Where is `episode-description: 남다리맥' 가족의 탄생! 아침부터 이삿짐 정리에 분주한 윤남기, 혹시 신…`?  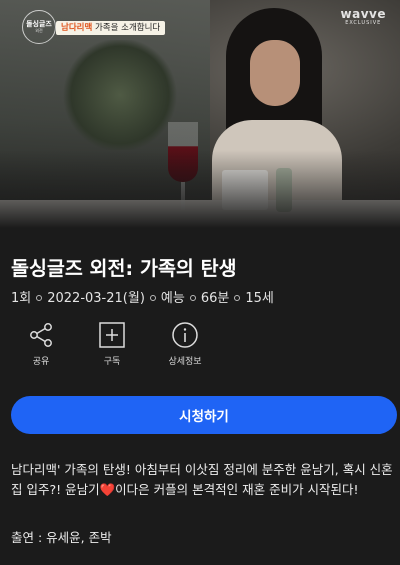
episode-description: 남다리맥' 가족의 탄생! 아침부터 이삿짐 정리에 분주한 윤남기, 혹시 신… is located at coordinates (203, 480).